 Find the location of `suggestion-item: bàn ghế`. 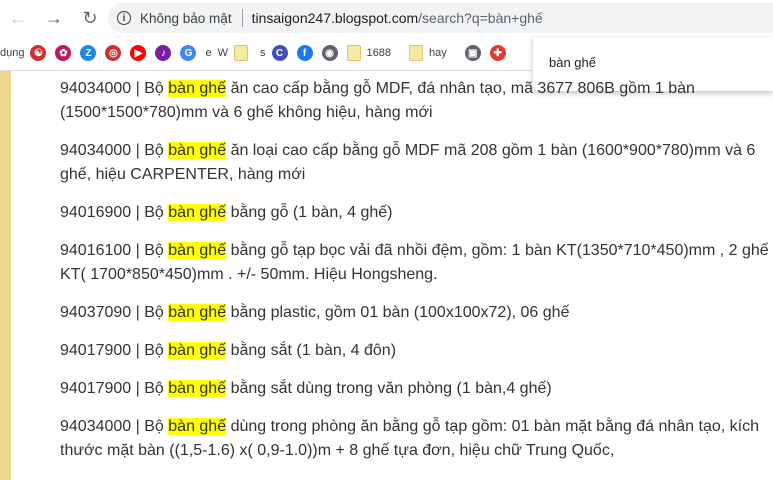

suggestion-item: bàn ghế is located at coordinates (572, 62).